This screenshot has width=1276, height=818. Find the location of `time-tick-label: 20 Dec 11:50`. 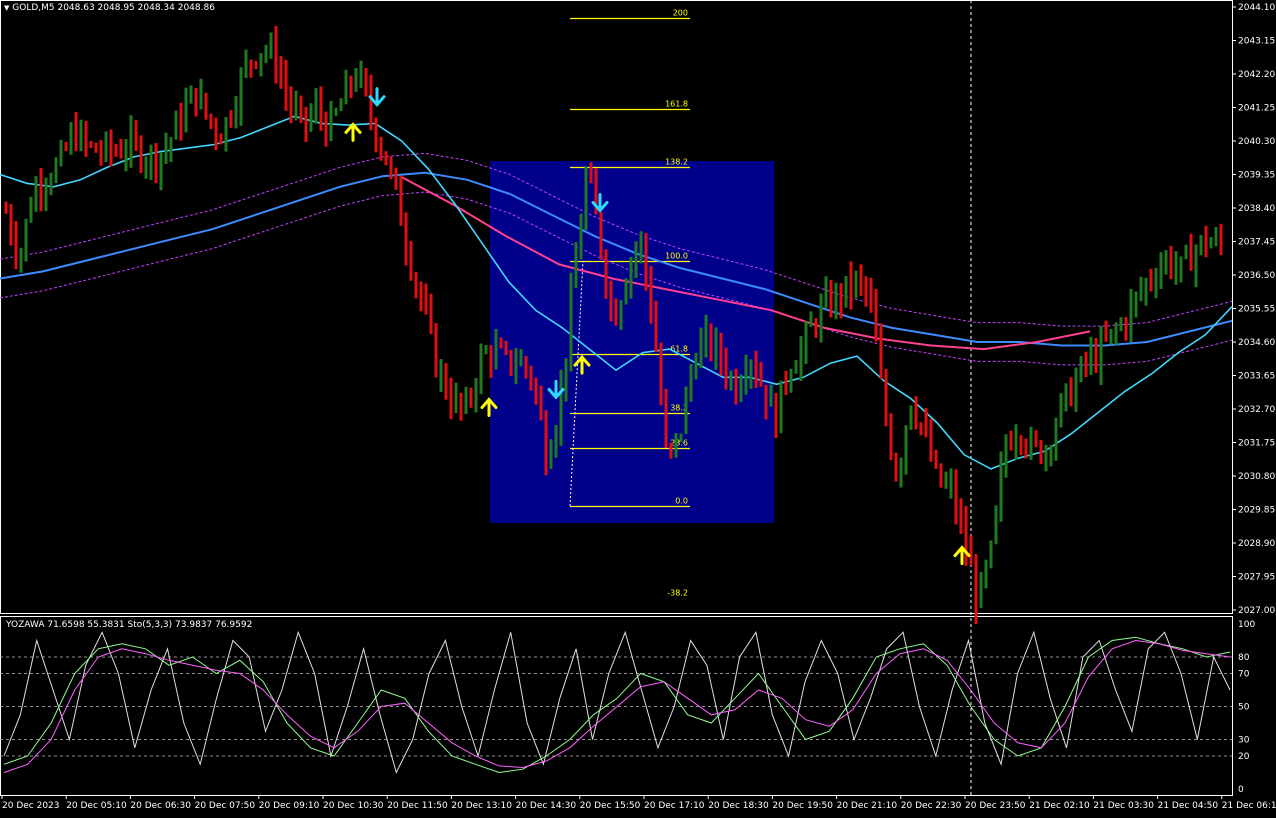

time-tick-label: 20 Dec 11:50 is located at coordinates (417, 806).